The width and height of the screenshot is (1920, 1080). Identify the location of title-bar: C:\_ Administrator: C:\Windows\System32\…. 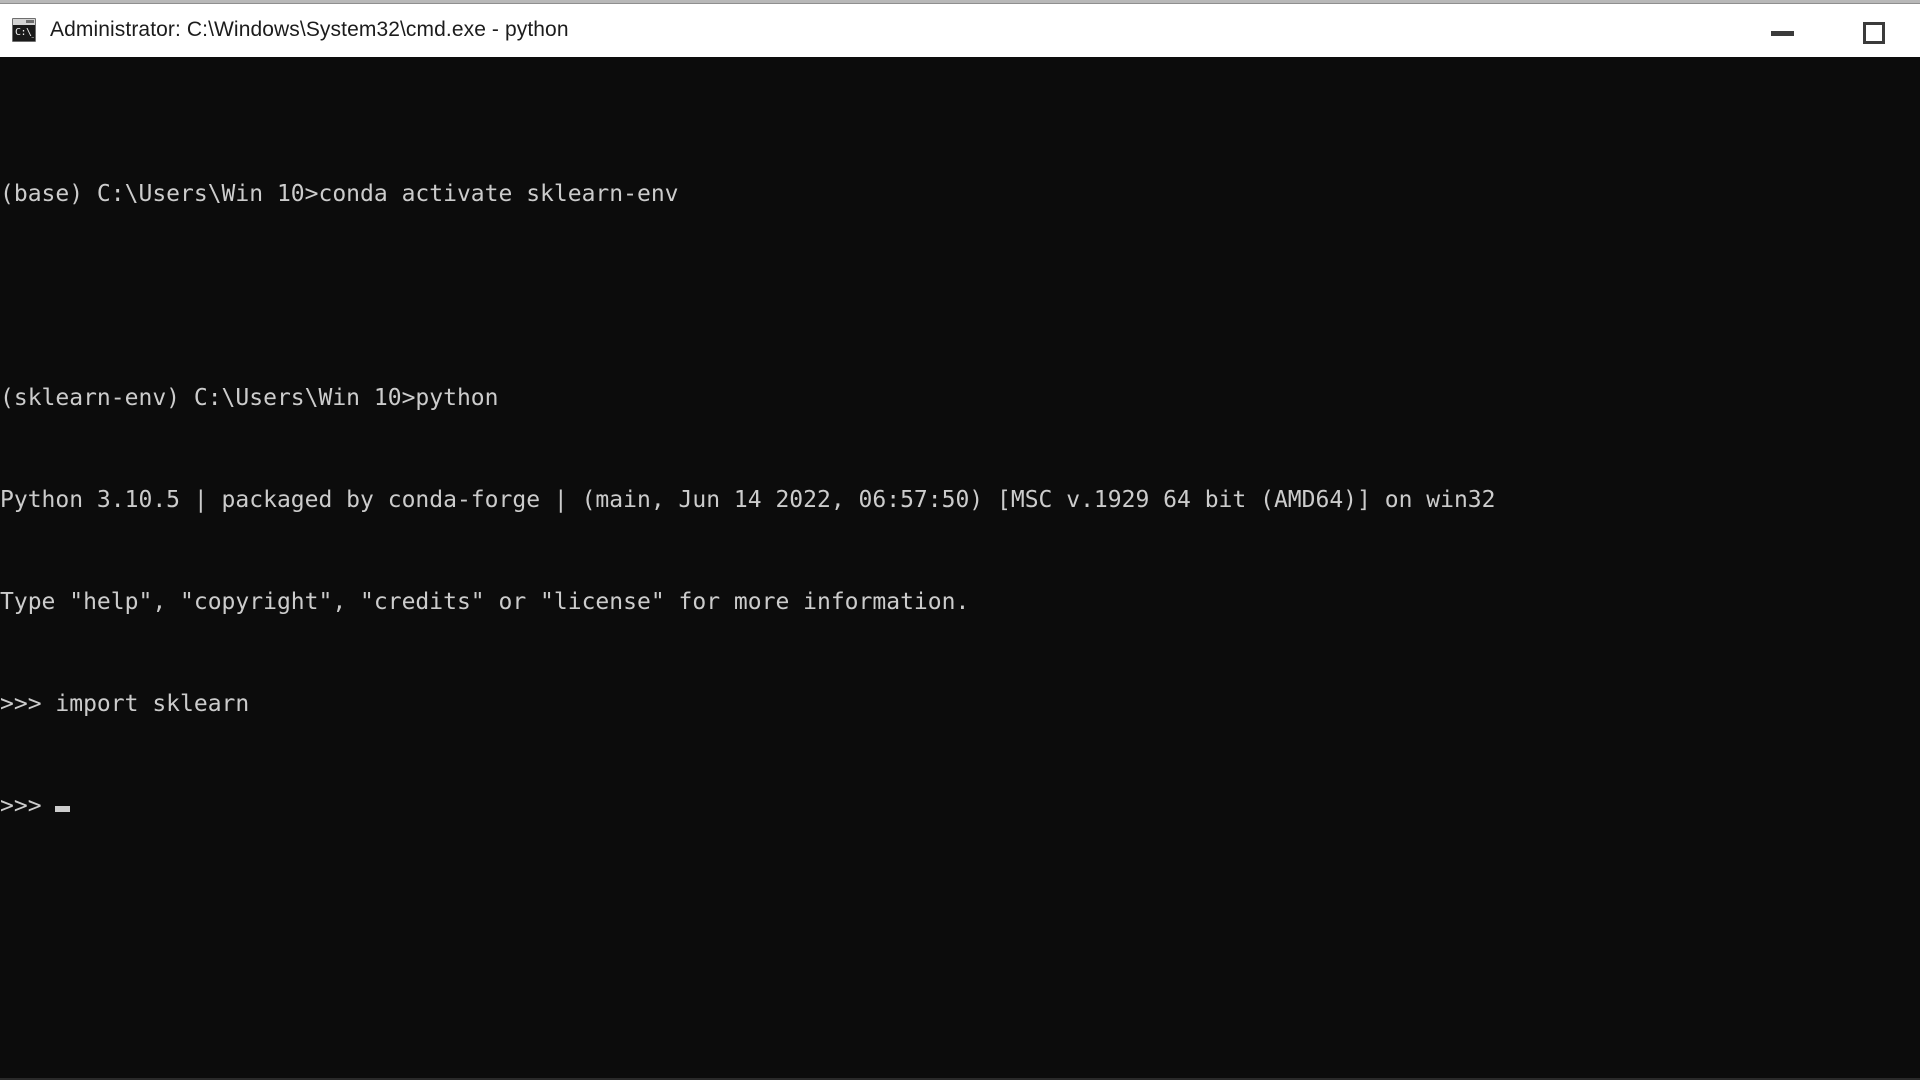
(960, 28).